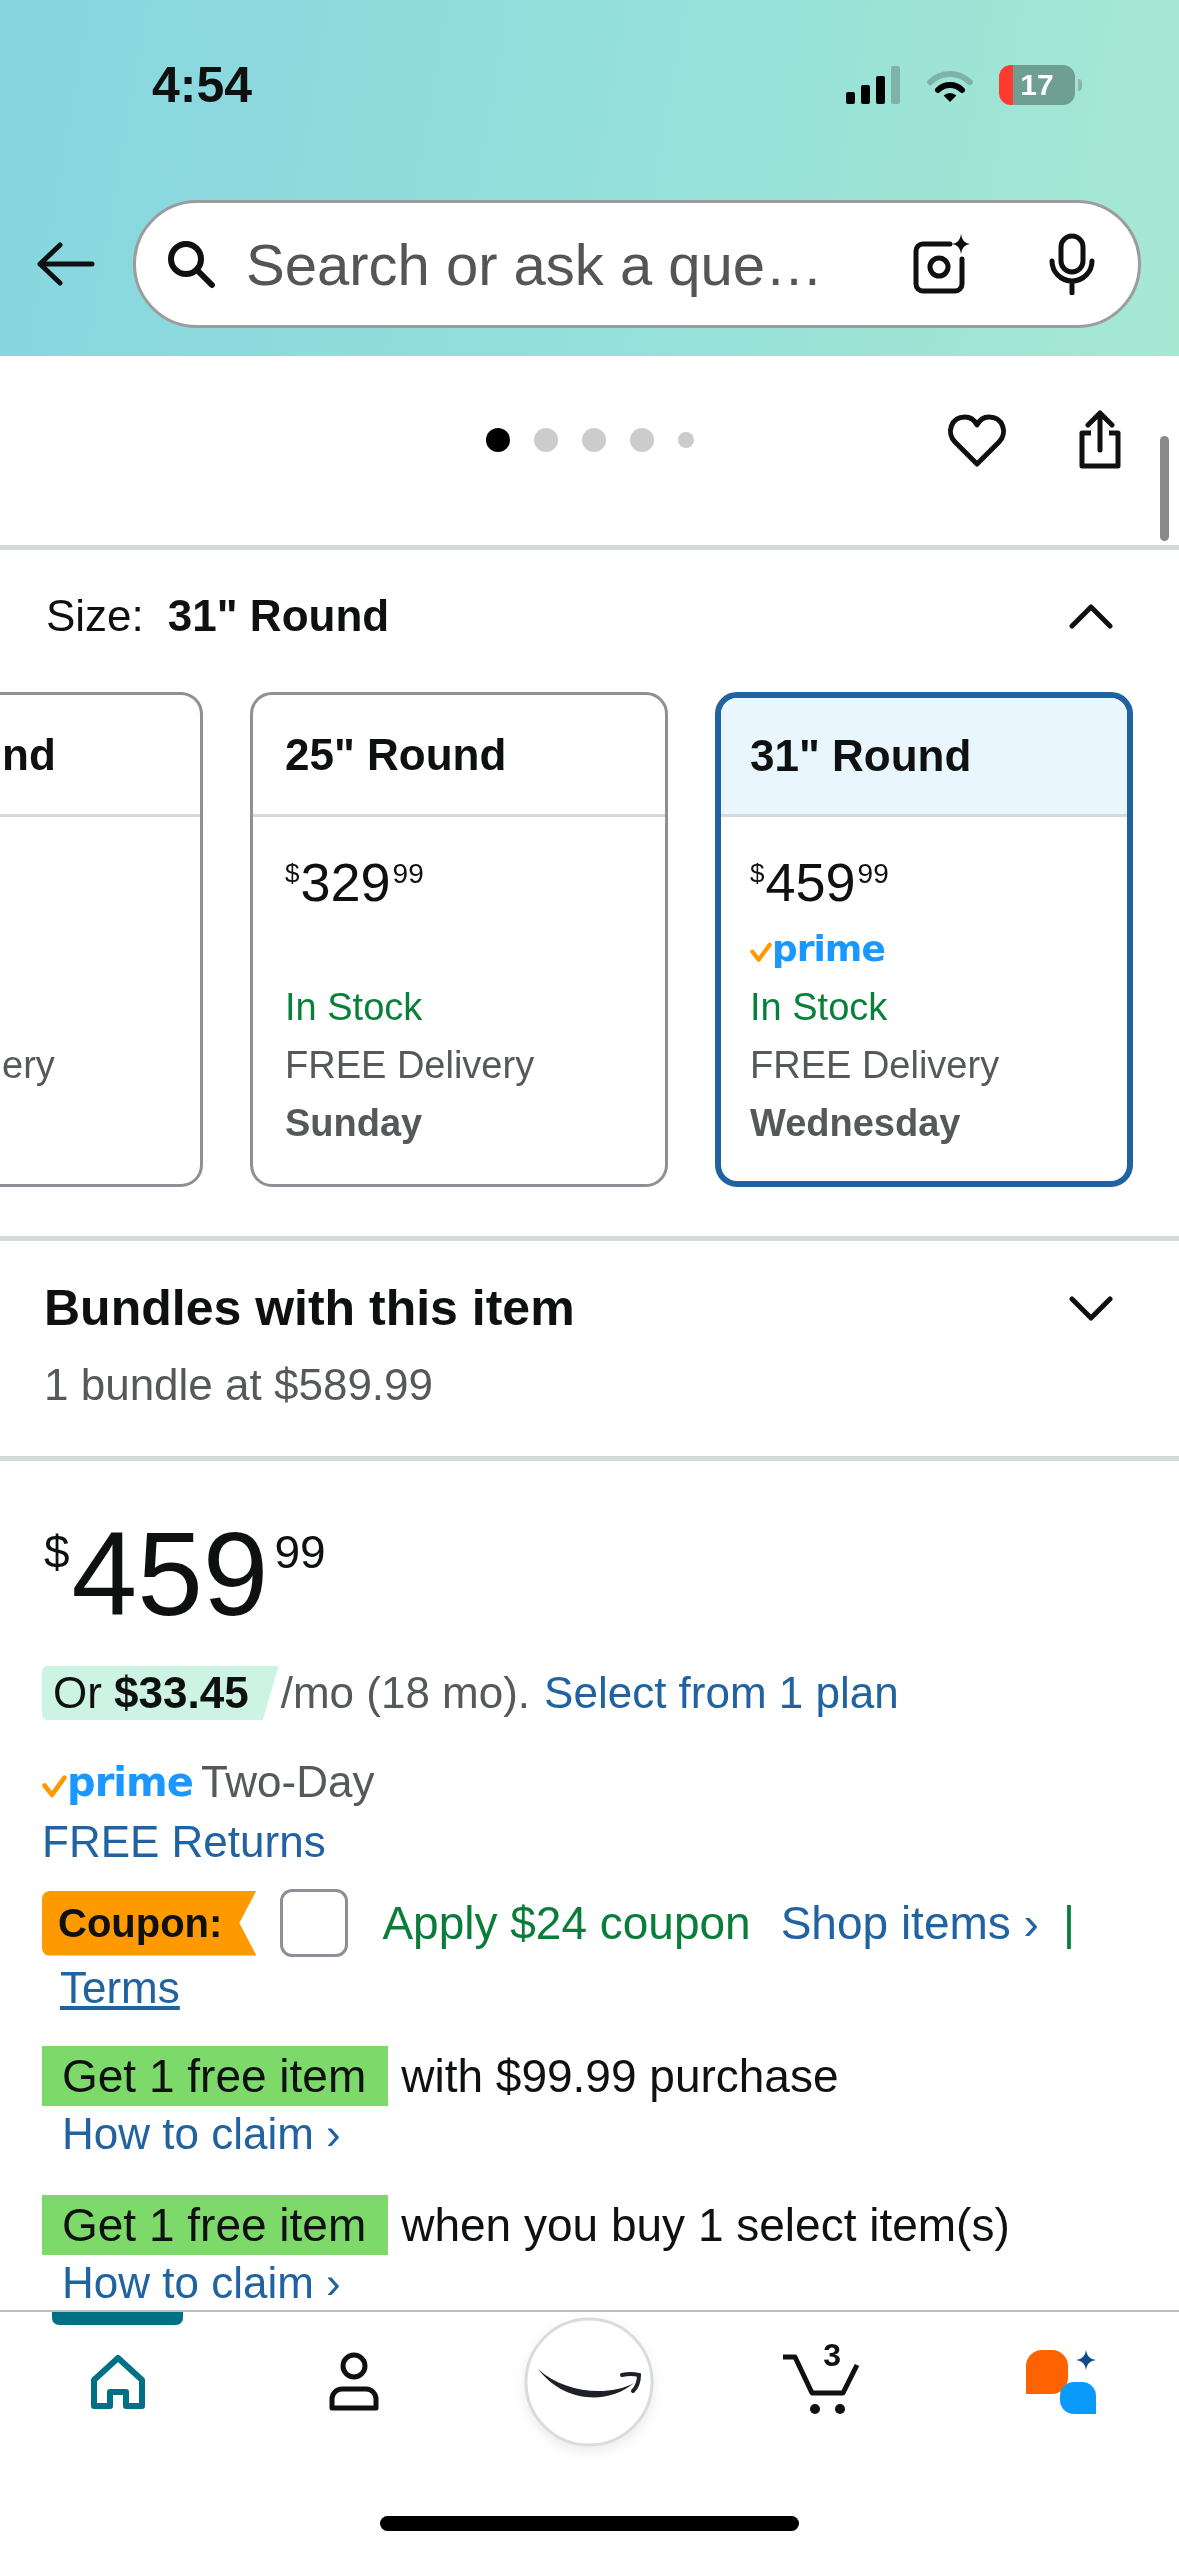 Image resolution: width=1179 pixels, height=2556 pixels. I want to click on delivery-day: Wednesday, so click(855, 1123).